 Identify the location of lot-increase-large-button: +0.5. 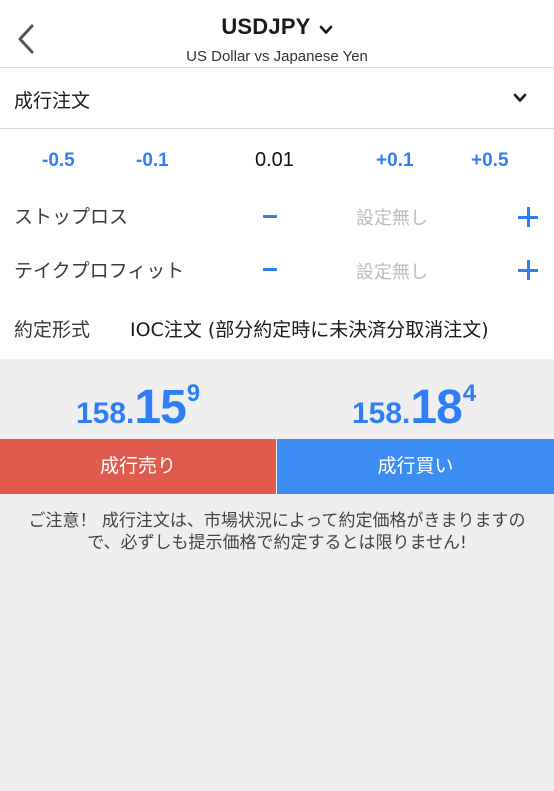
(490, 161).